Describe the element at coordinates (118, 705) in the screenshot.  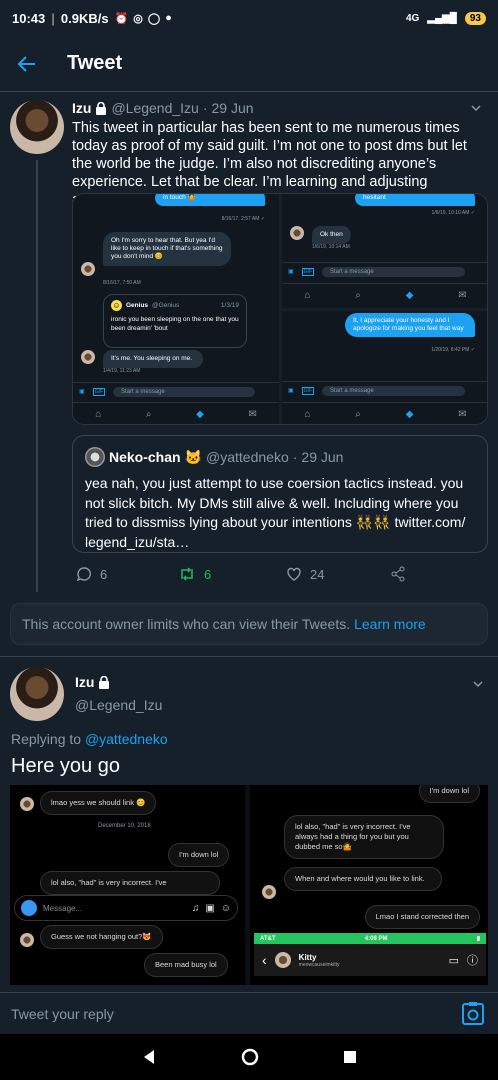
I see `reply-author-handle: @Legend_Izu` at that location.